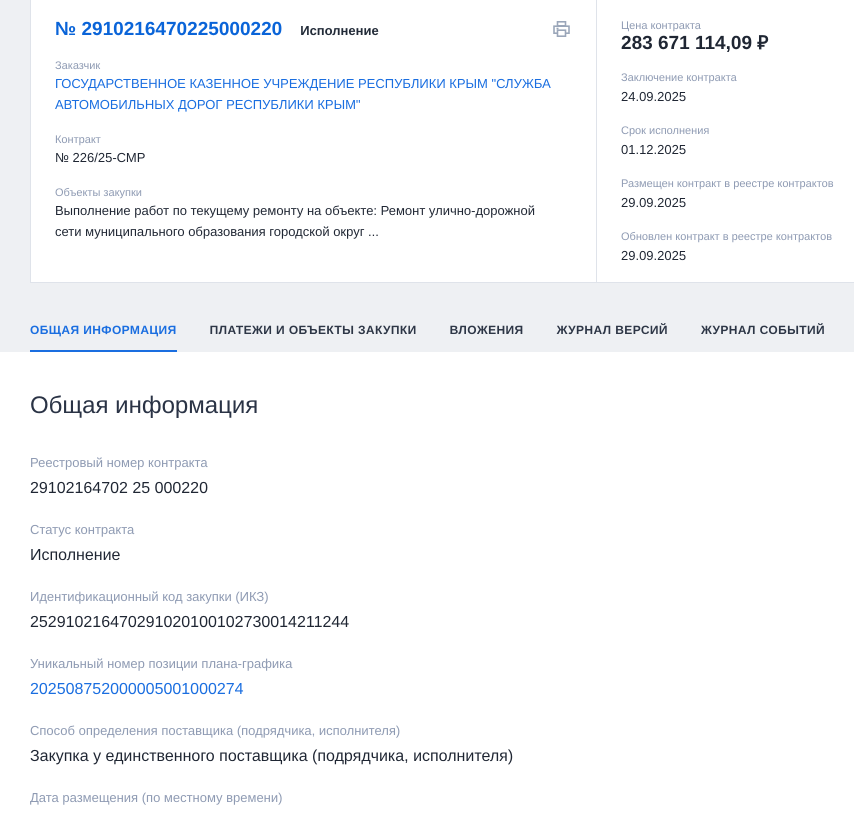  I want to click on field-label: Срок исполнения, so click(665, 131).